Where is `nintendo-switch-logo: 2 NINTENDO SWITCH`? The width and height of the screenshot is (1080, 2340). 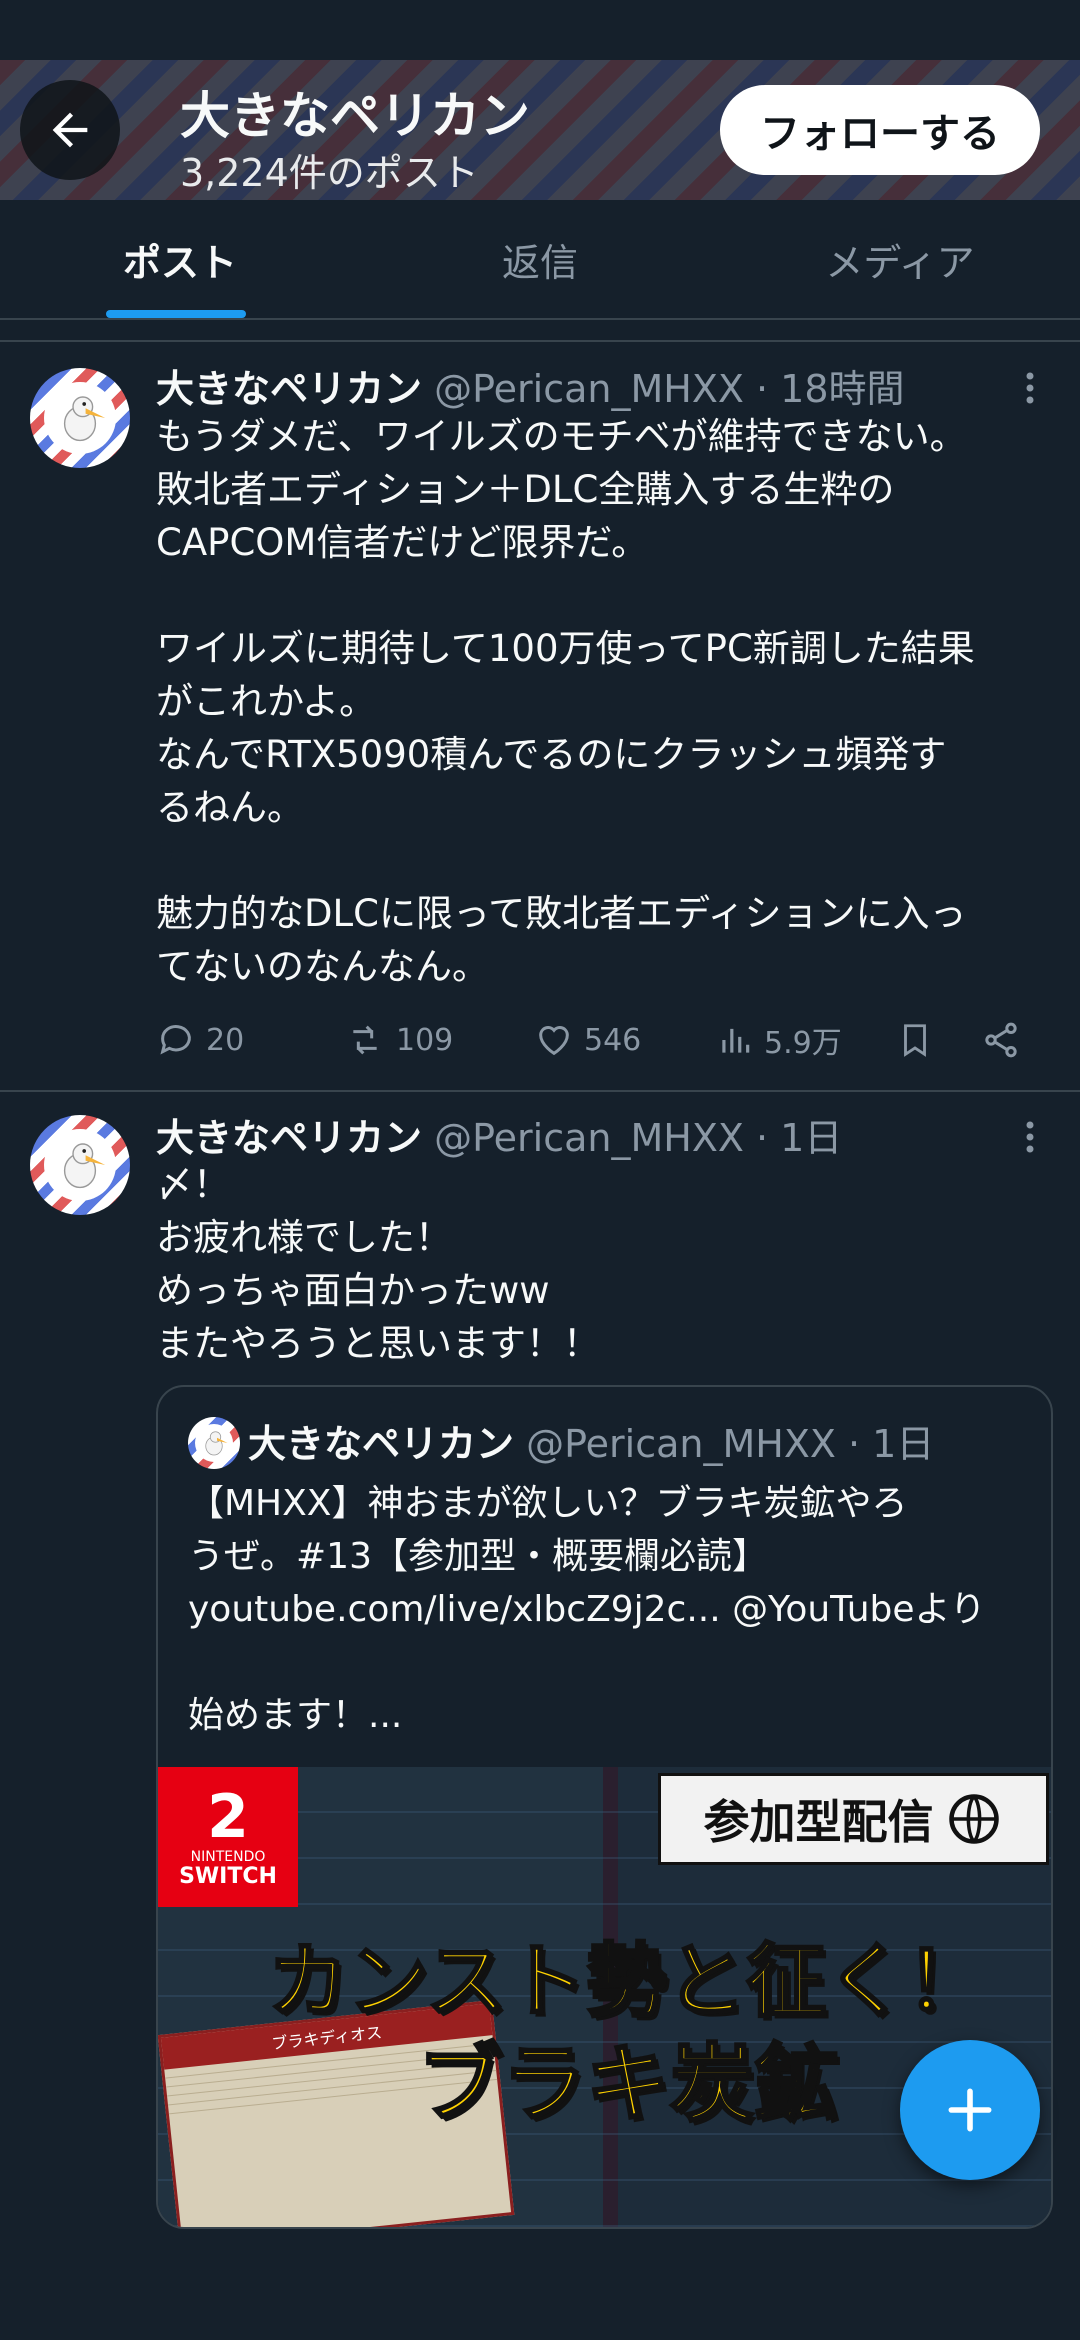
nintendo-switch-logo: 2 NINTENDO SWITCH is located at coordinates (228, 1837).